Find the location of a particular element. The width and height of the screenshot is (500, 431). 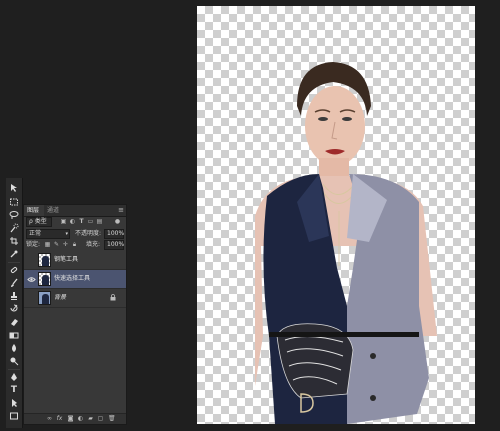

delete-layer-icon: 🗑︎ is located at coordinates (112, 418).